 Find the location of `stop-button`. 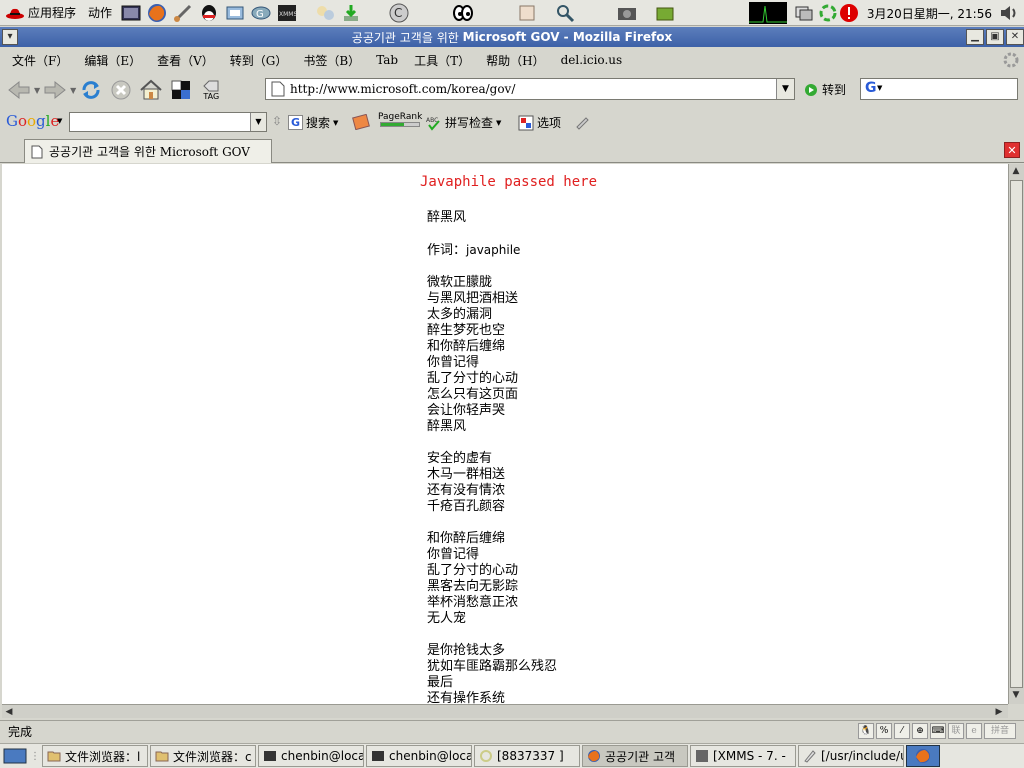

stop-button is located at coordinates (121, 90).